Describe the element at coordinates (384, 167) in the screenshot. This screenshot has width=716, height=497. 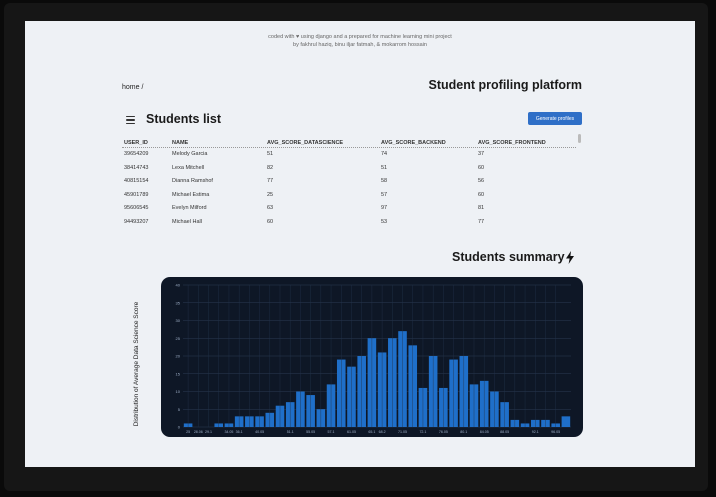
I see `cell-backend: 51` at that location.